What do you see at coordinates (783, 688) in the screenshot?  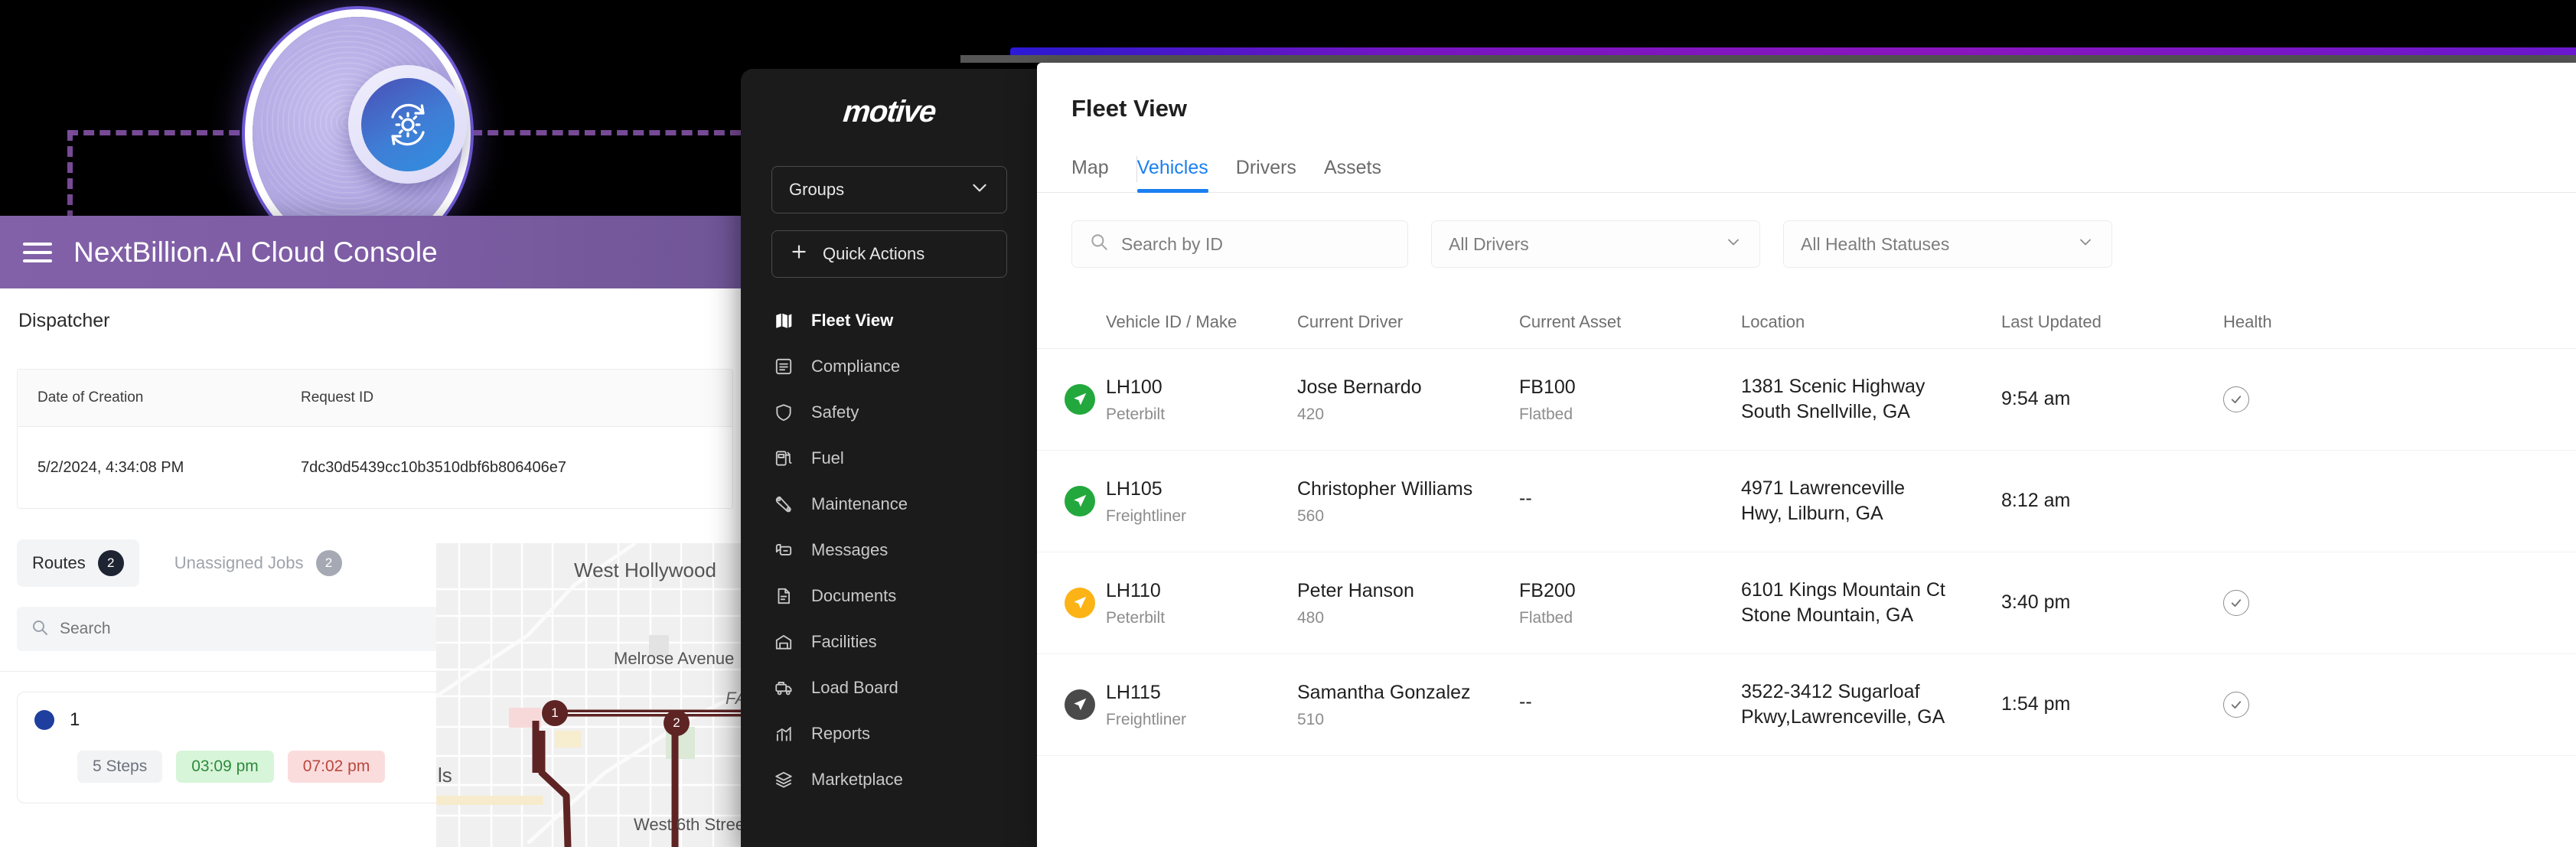 I see `load-board-icon` at bounding box center [783, 688].